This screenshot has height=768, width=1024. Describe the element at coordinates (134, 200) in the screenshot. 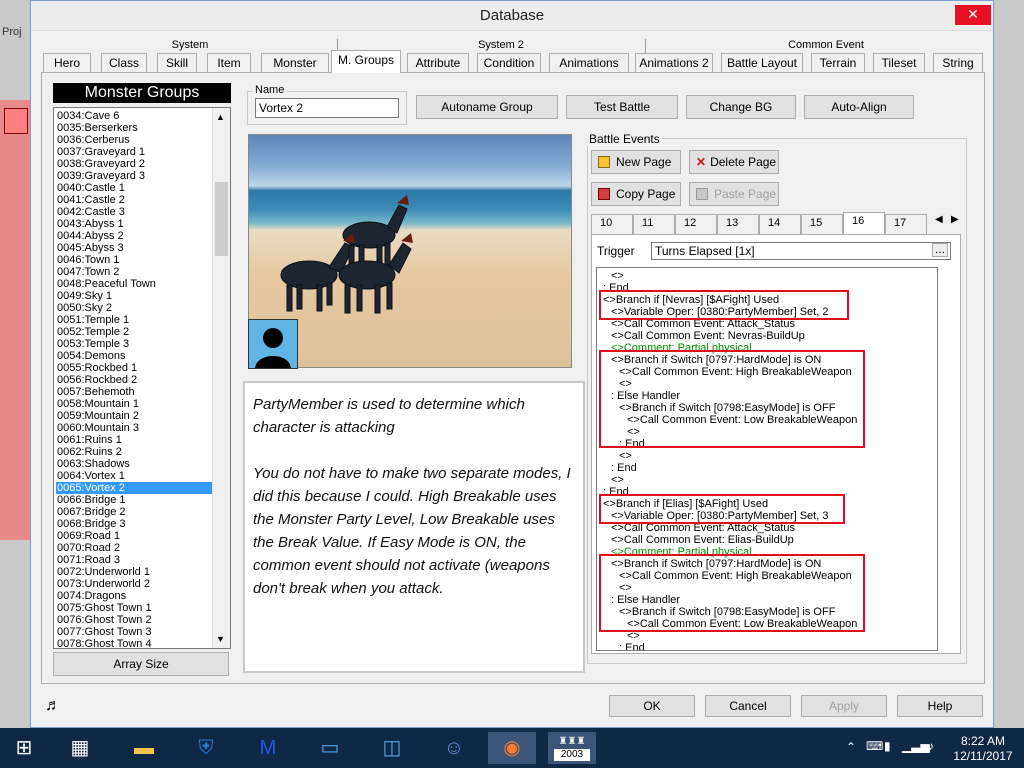

I see `list-item: 0041:Castle 2` at that location.